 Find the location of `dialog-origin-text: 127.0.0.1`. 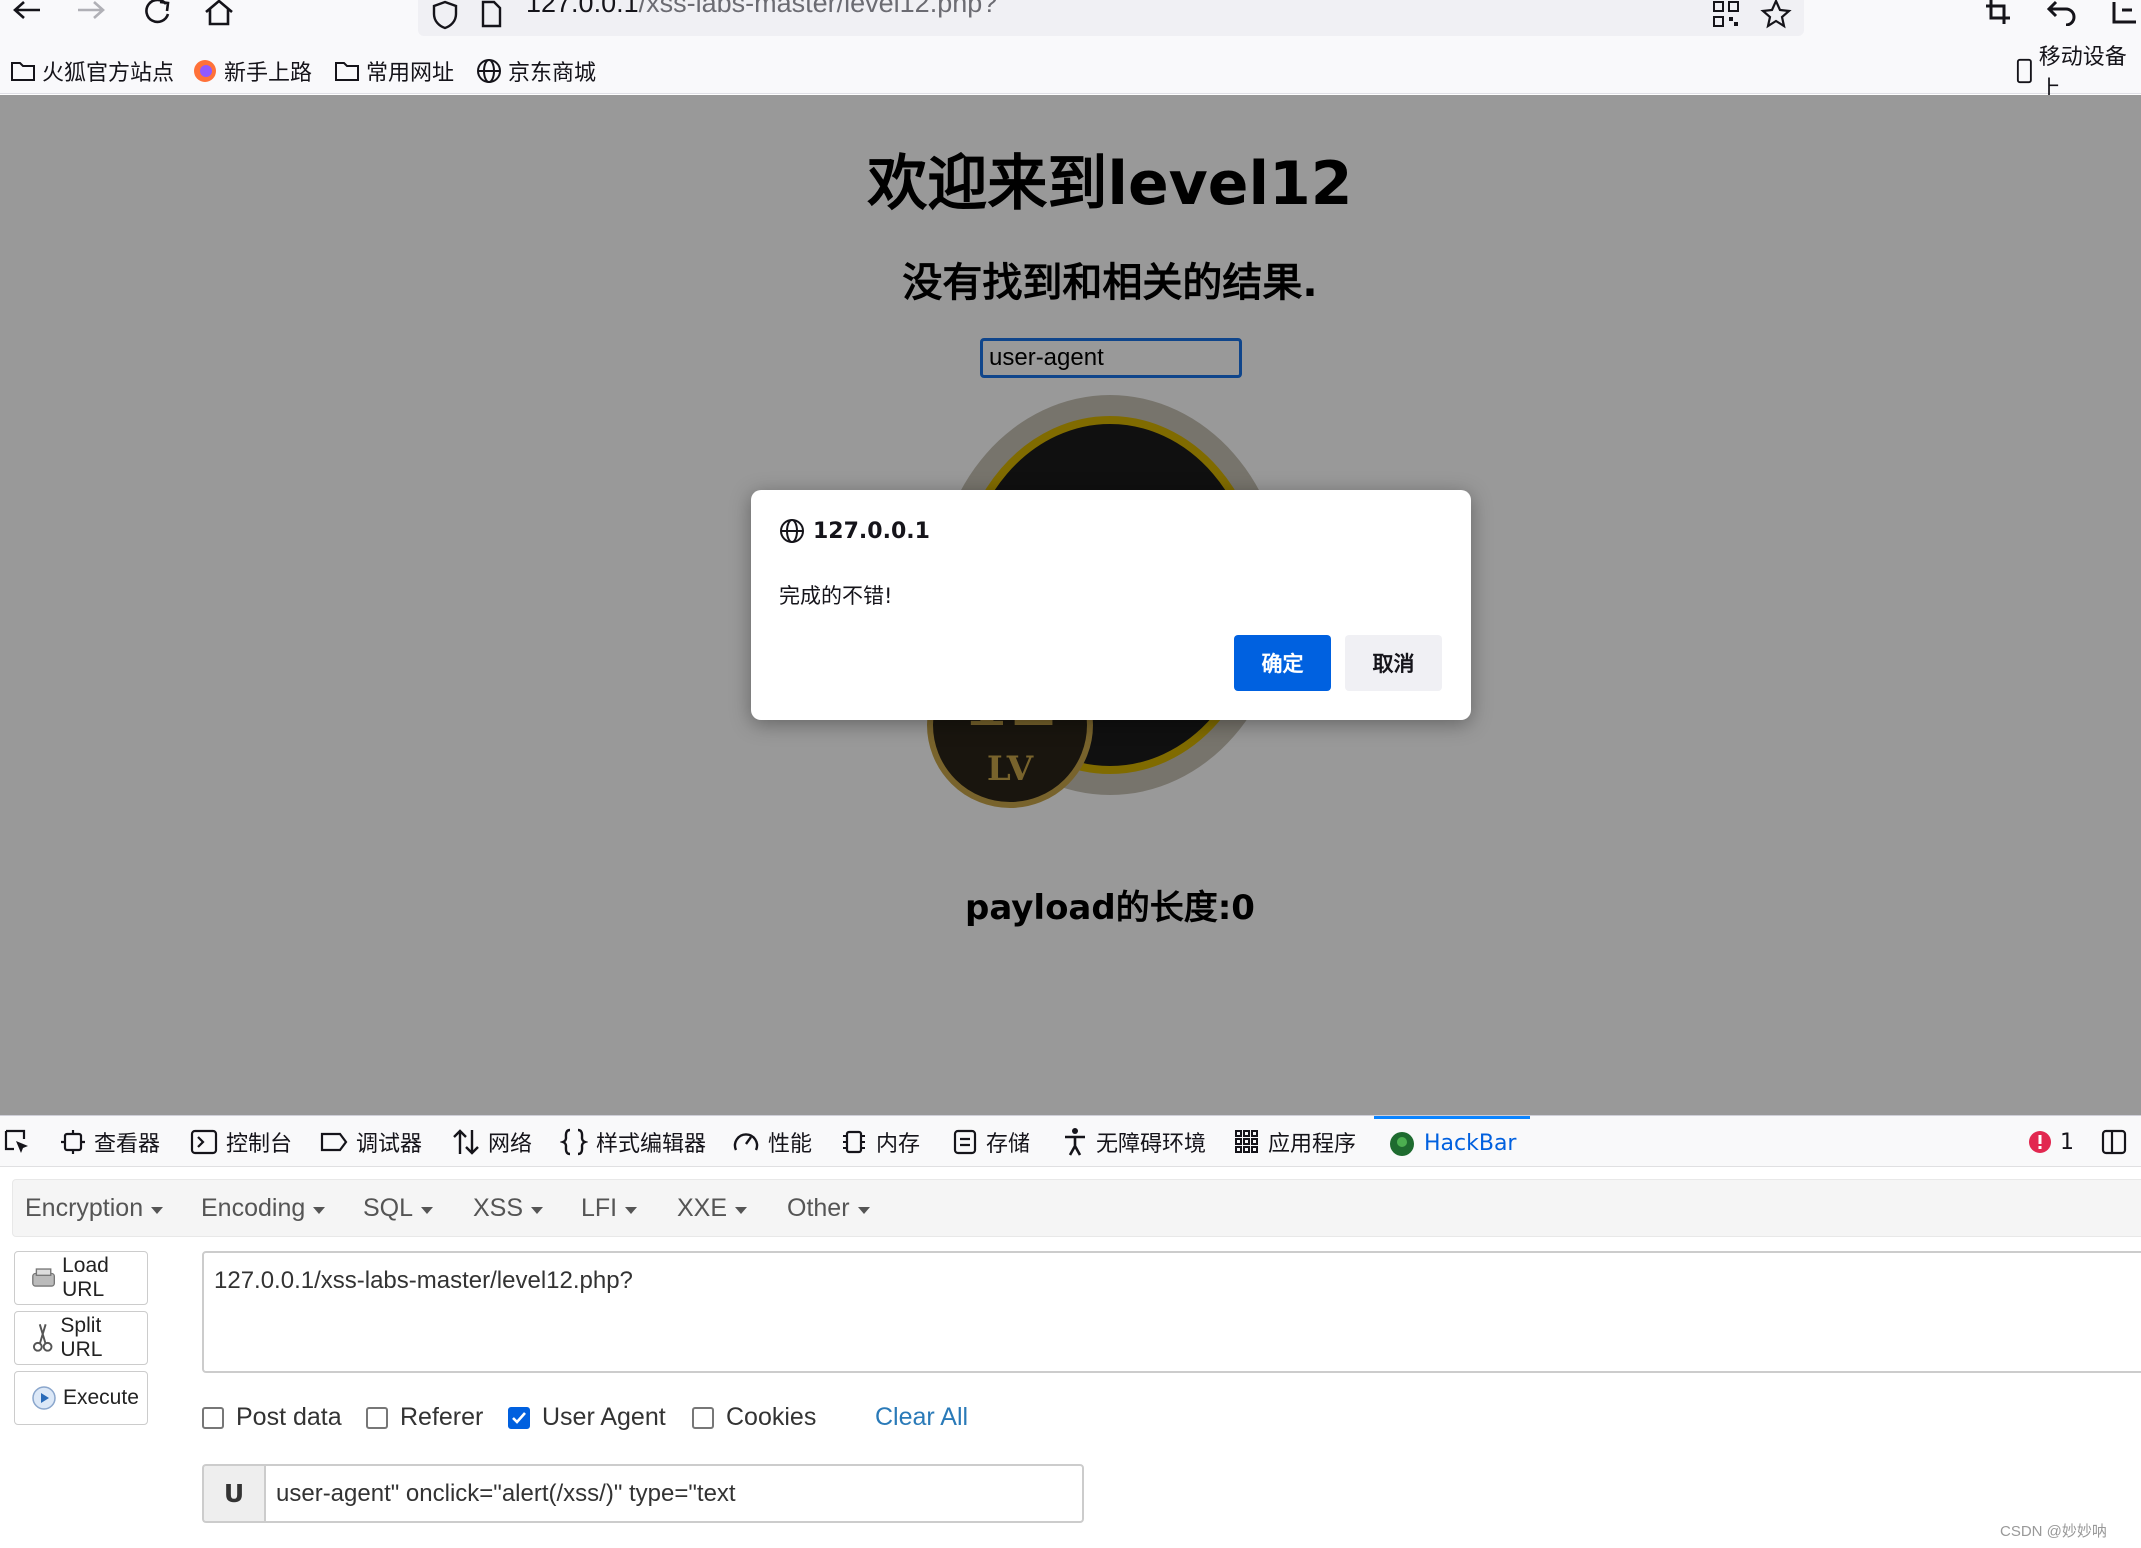

dialog-origin-text: 127.0.0.1 is located at coordinates (871, 531).